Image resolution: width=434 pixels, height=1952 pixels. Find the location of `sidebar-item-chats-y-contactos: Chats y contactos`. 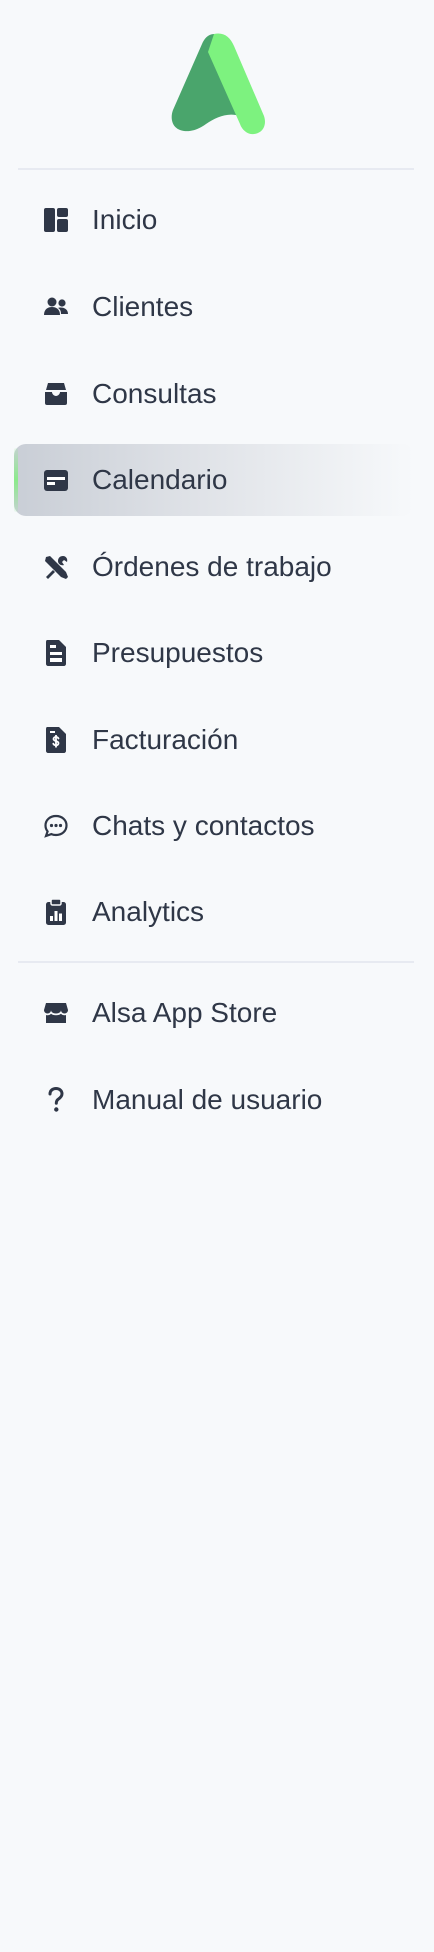

sidebar-item-chats-y-contactos: Chats y contactos is located at coordinates (214, 826).